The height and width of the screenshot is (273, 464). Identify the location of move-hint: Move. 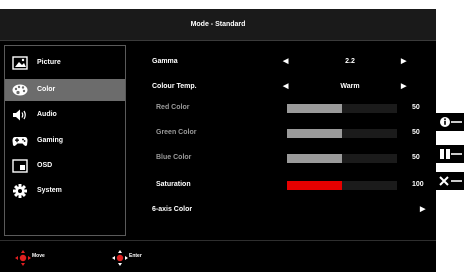
(29, 259).